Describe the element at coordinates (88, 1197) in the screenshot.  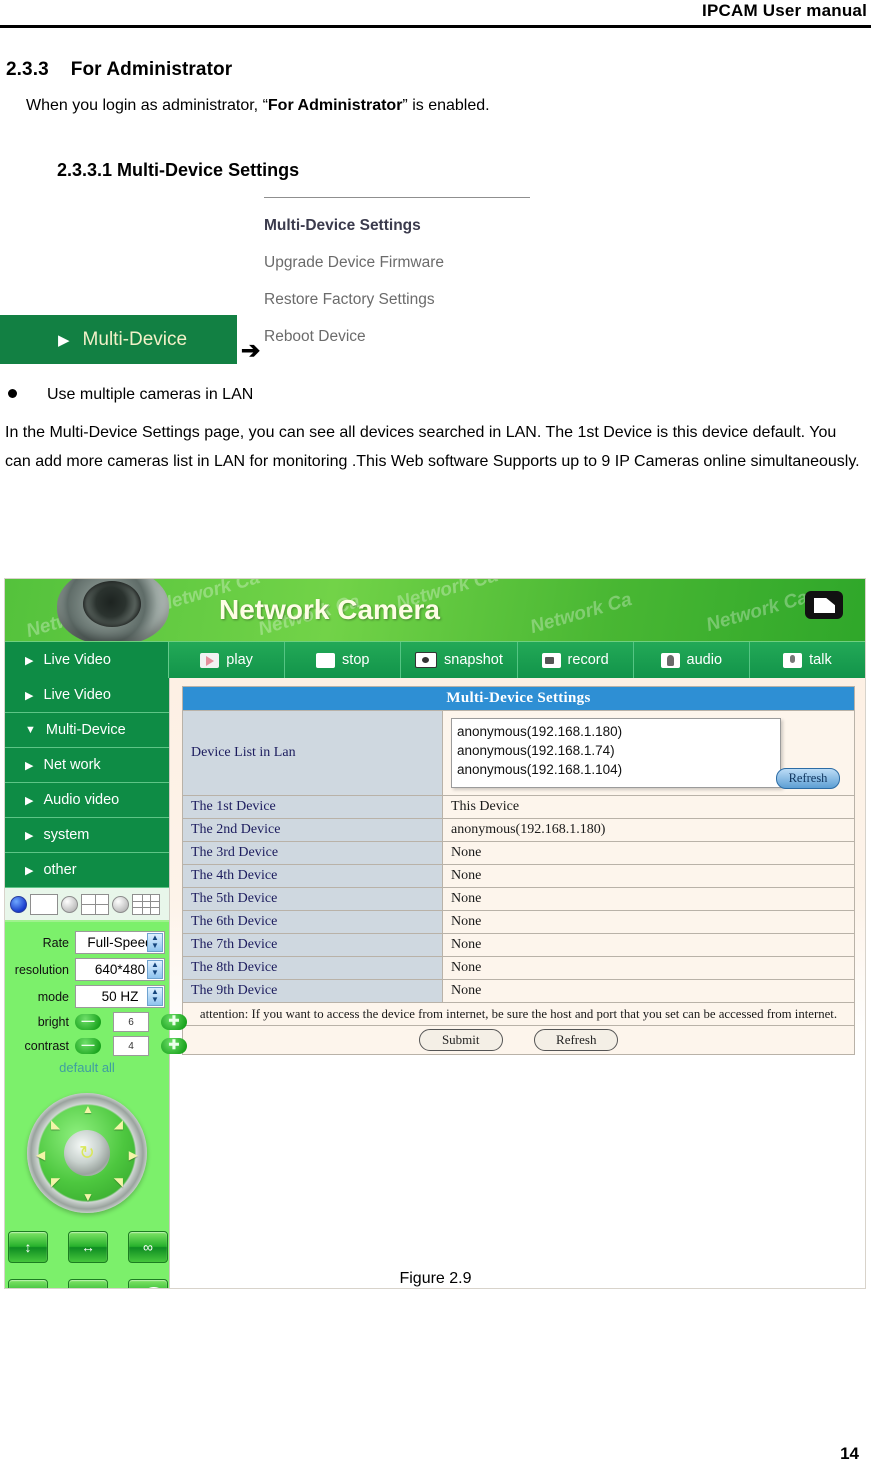
I see `ptz-down-icon: ▼` at that location.